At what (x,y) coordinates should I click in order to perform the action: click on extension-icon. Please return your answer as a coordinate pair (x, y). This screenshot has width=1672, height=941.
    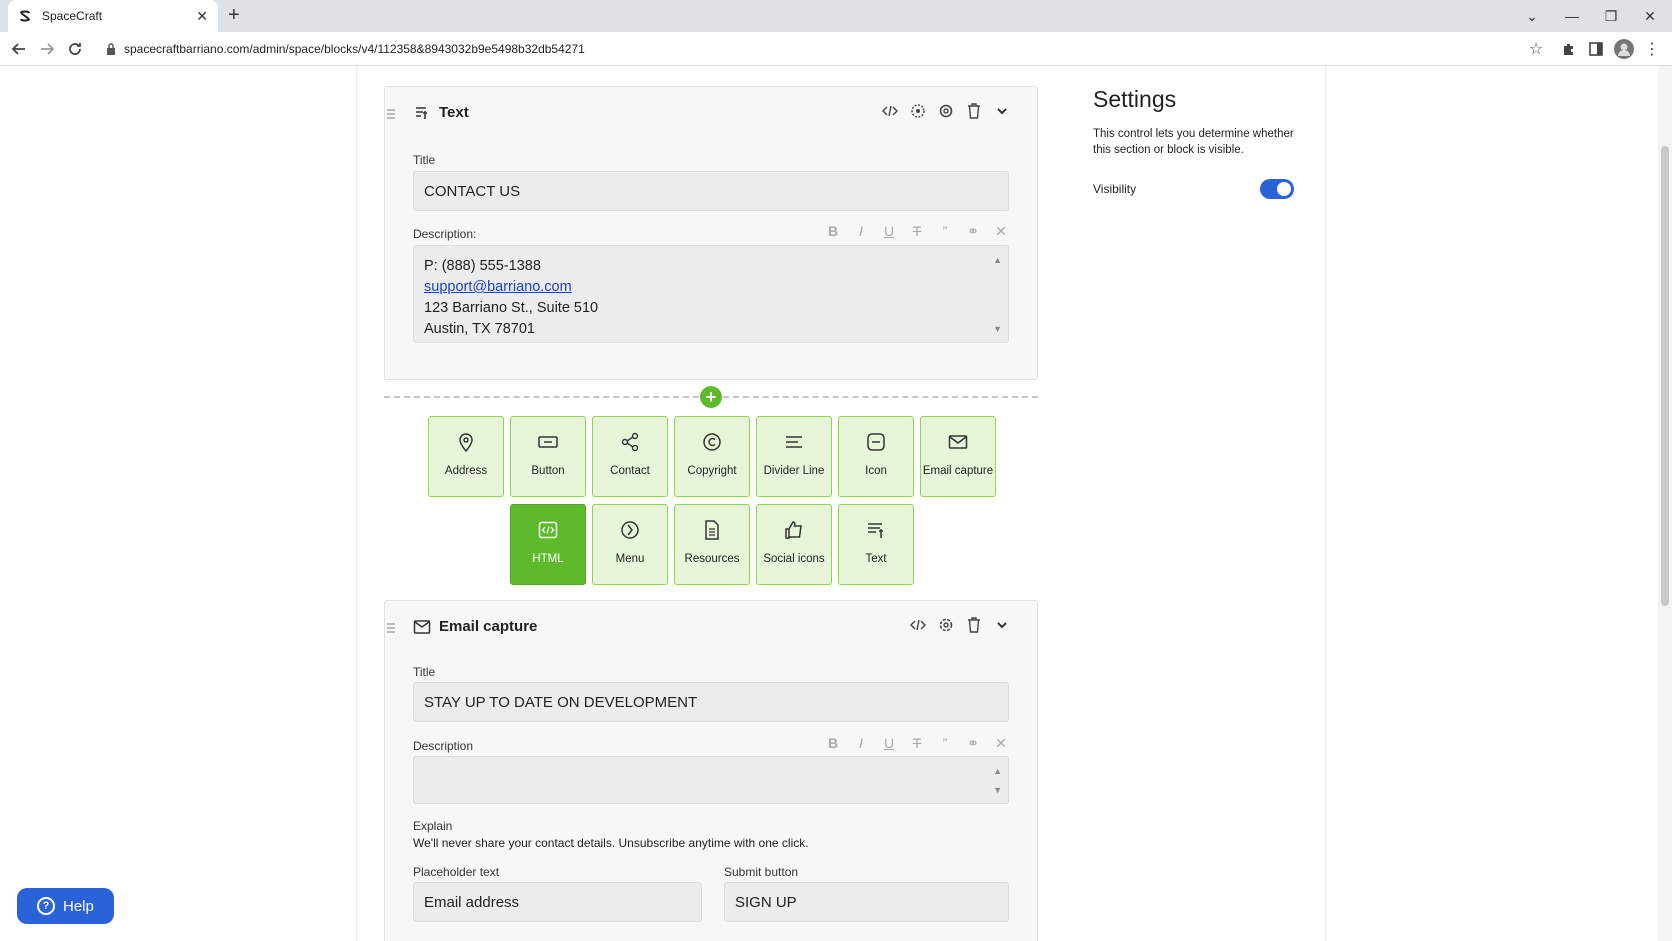
    Looking at the image, I should click on (1569, 49).